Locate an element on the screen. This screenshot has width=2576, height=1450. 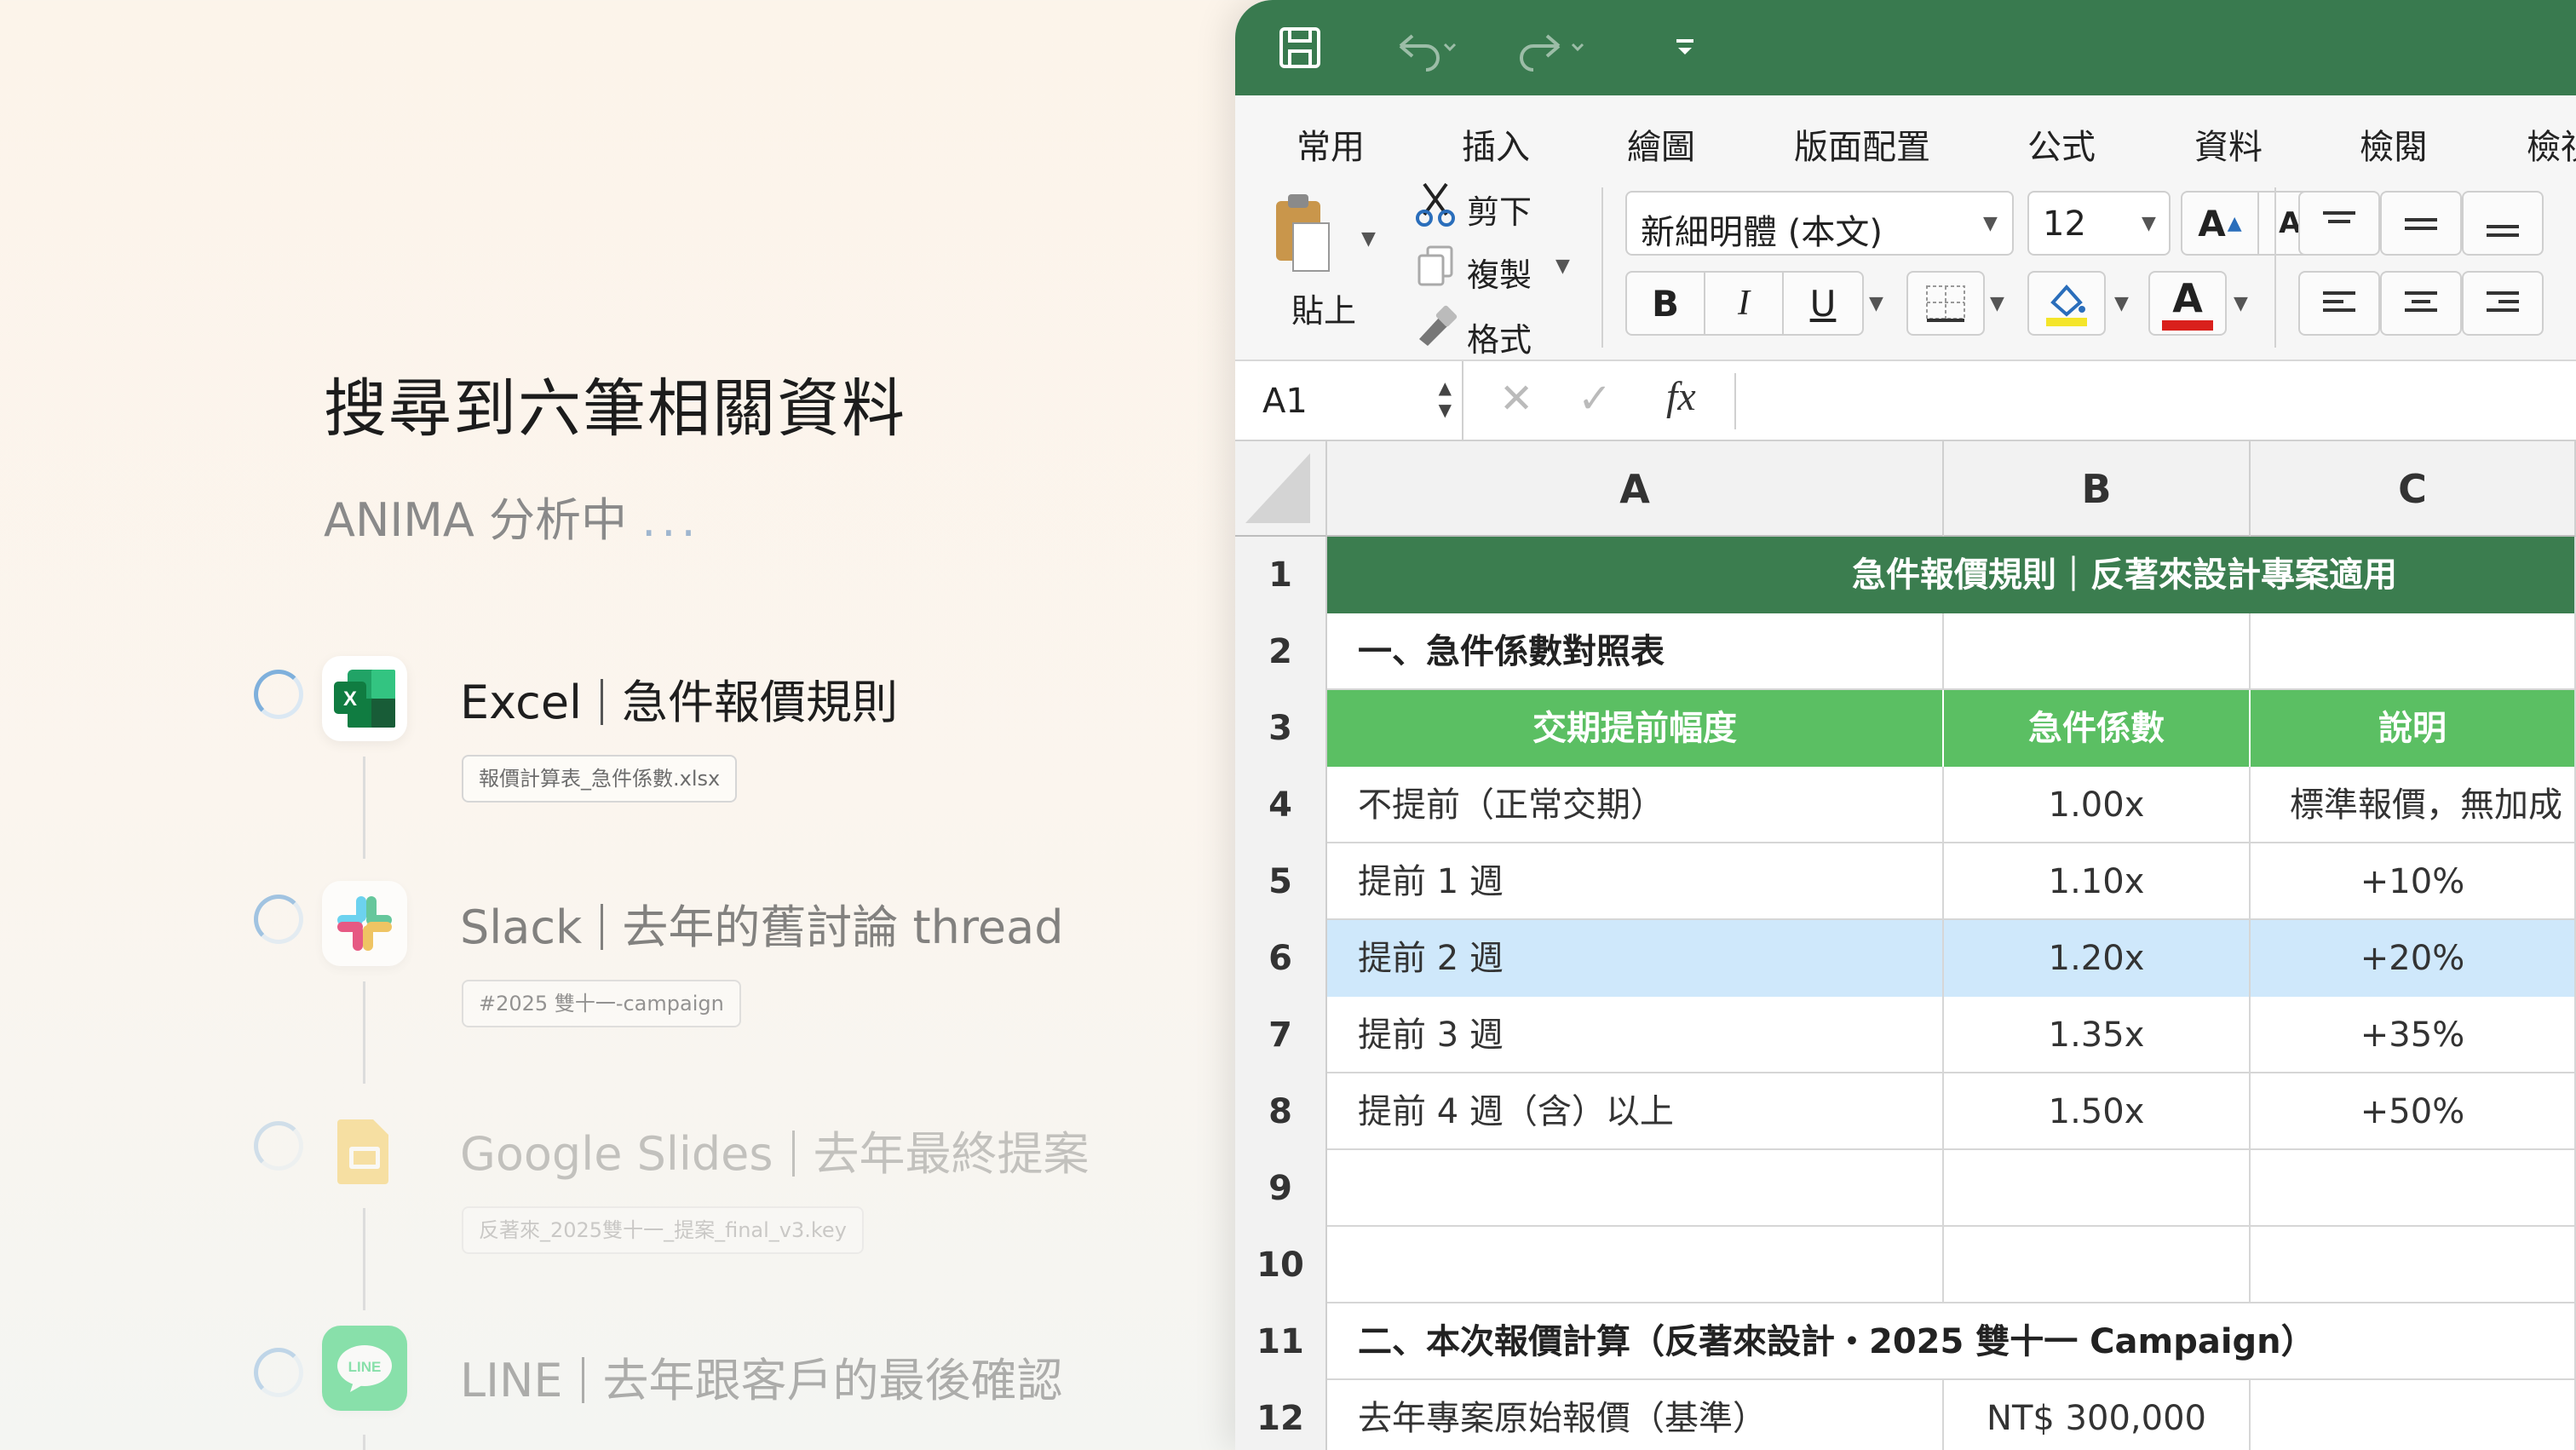
cell-b: NT$ 300,000 is located at coordinates (2098, 1415).